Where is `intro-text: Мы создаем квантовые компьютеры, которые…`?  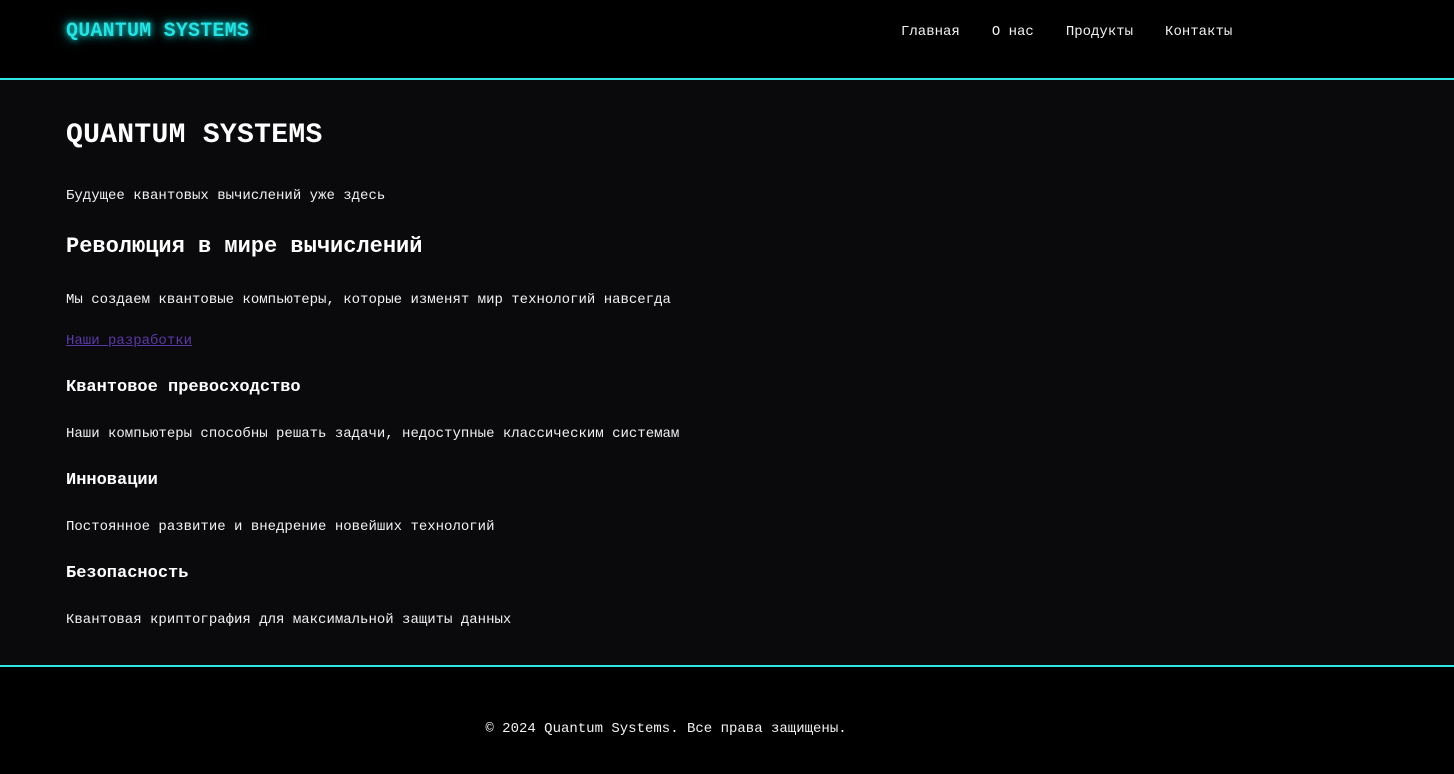 intro-text: Мы создаем квантовые компьютеры, которые… is located at coordinates (368, 300).